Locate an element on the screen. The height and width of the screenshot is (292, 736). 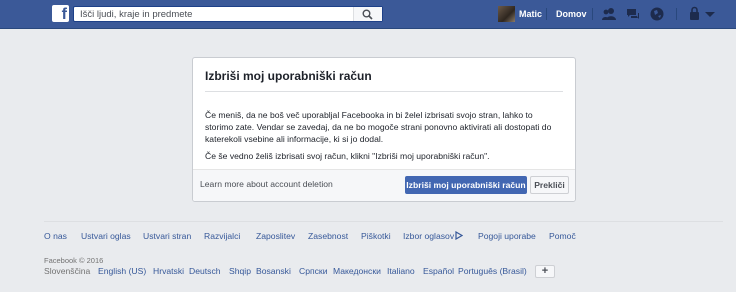
language-link: Italiano is located at coordinates (401, 271).